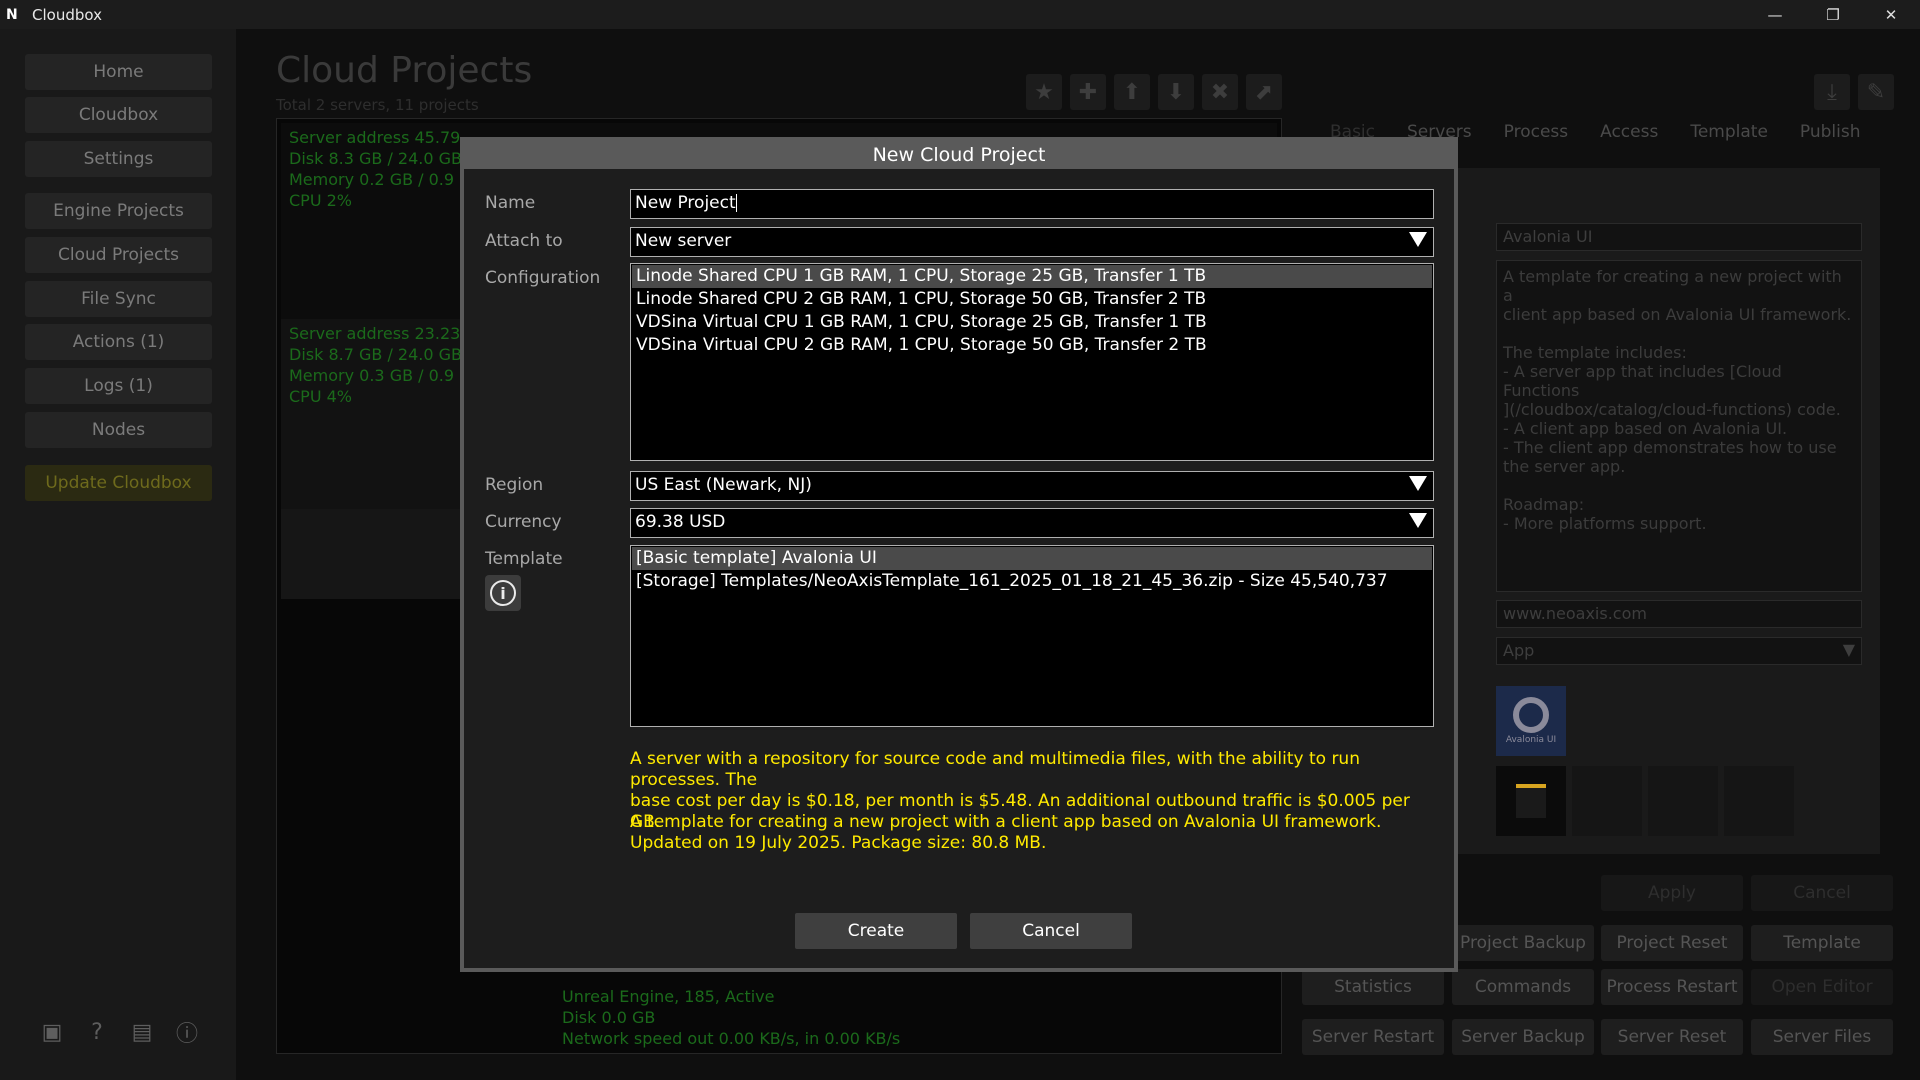  I want to click on avalonia-logo-thumbnail: Avalonia UI, so click(1531, 721).